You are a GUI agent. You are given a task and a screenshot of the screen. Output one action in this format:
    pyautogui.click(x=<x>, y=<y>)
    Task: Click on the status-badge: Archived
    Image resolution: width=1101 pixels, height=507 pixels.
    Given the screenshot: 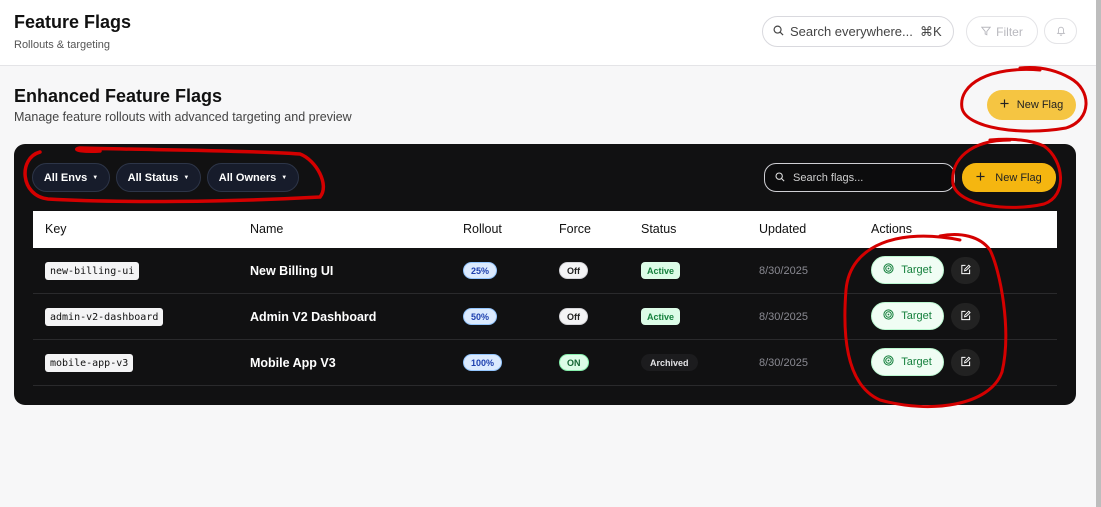 What is the action you would take?
    pyautogui.click(x=669, y=362)
    